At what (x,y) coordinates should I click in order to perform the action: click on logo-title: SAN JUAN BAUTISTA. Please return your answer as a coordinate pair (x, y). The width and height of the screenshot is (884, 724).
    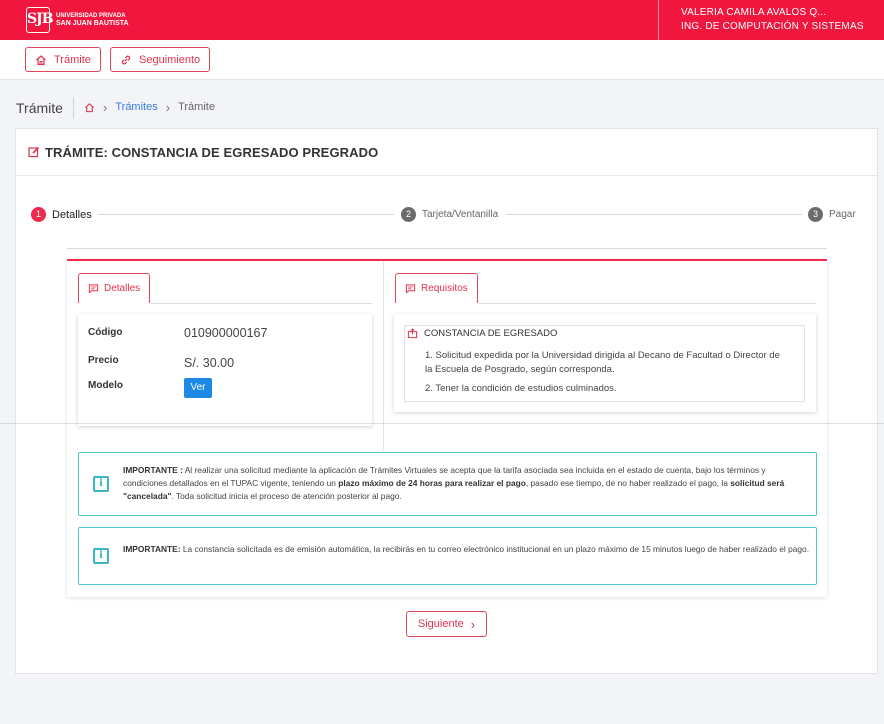
    Looking at the image, I should click on (92, 23).